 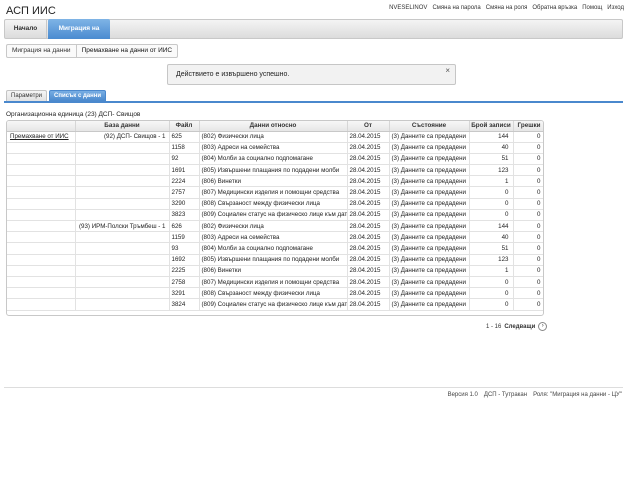 I want to click on cell-record-count: 40, so click(x=491, y=237).